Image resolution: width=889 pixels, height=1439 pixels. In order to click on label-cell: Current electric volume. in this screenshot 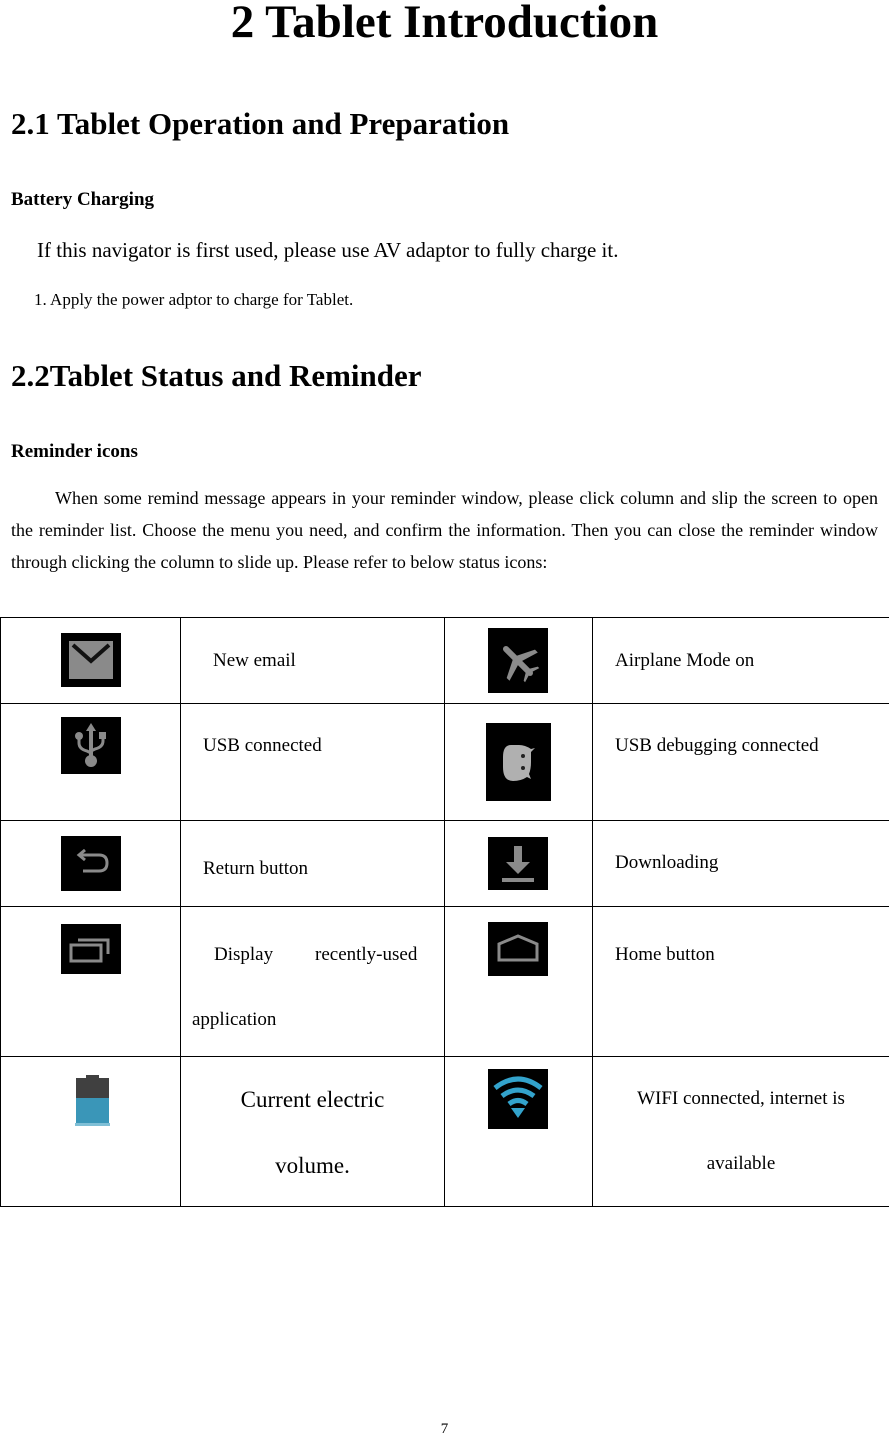, I will do `click(312, 1131)`.